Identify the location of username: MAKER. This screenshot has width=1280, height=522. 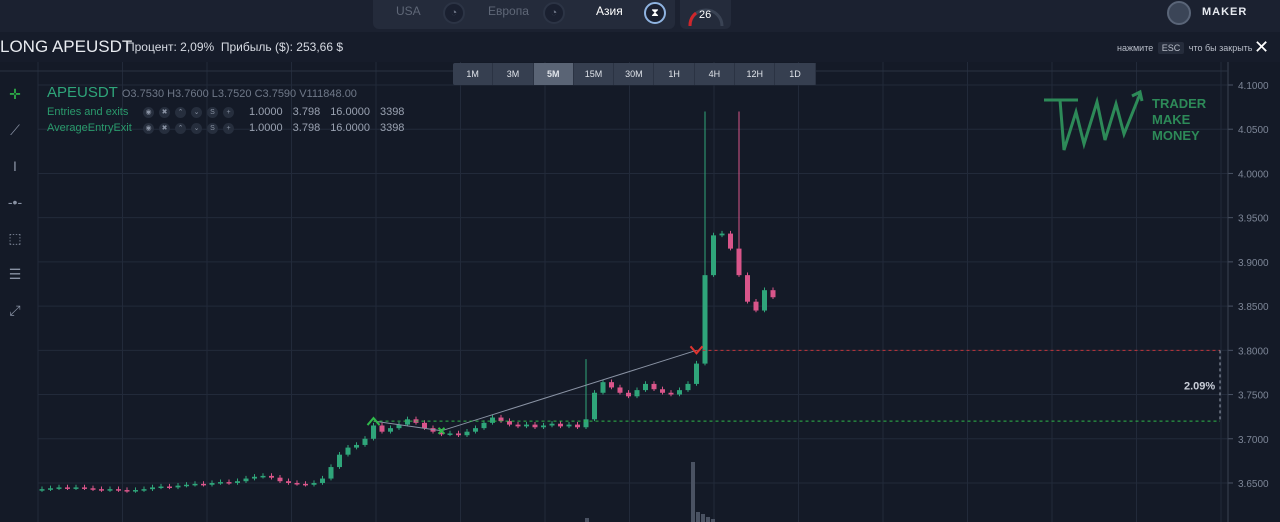
(1224, 12).